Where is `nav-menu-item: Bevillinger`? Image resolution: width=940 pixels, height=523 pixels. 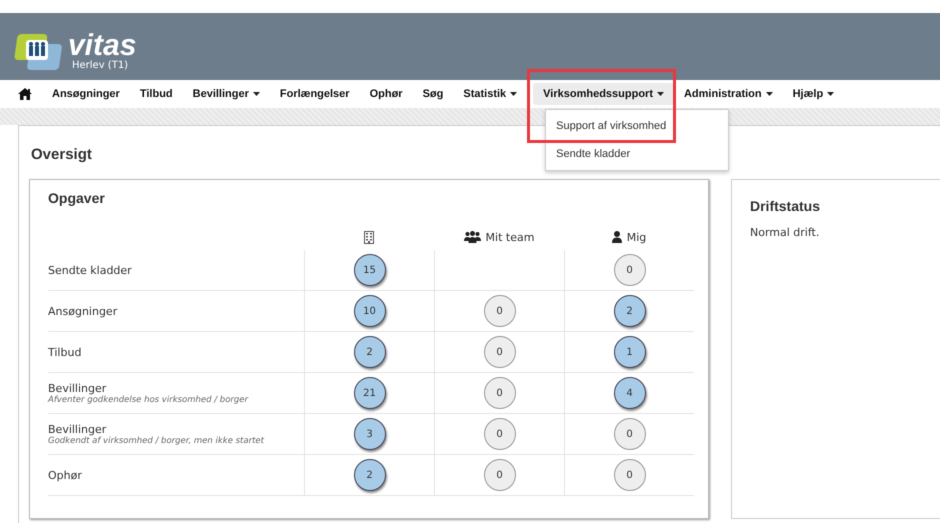
nav-menu-item: Bevillinger is located at coordinates (226, 94).